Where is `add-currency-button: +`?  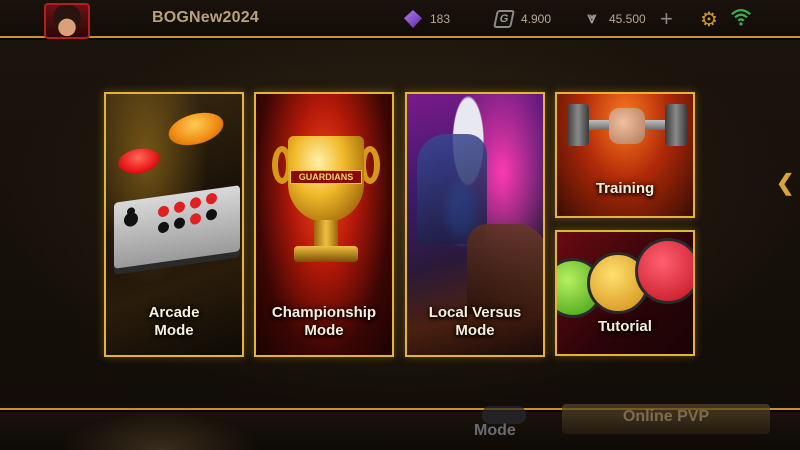
add-currency-button: + is located at coordinates (666, 19).